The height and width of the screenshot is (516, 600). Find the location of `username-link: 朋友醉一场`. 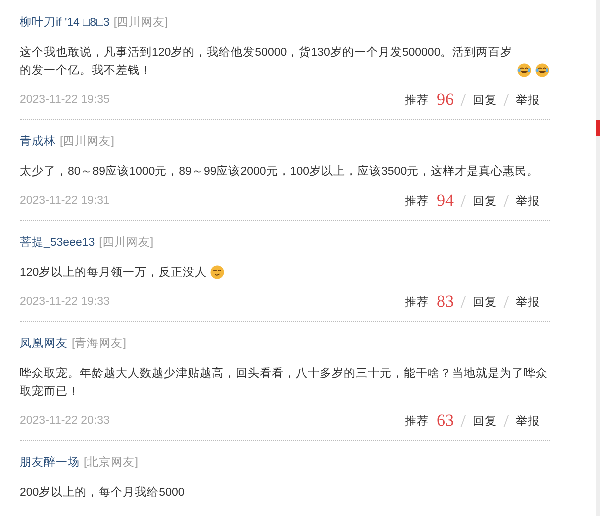

username-link: 朋友醉一场 is located at coordinates (50, 462).